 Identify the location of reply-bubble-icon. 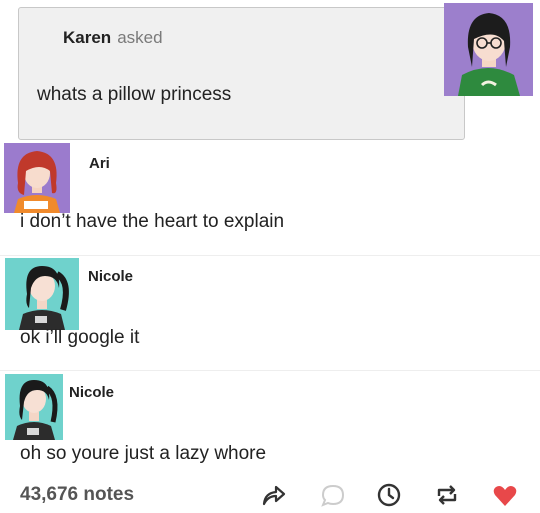
(333, 495).